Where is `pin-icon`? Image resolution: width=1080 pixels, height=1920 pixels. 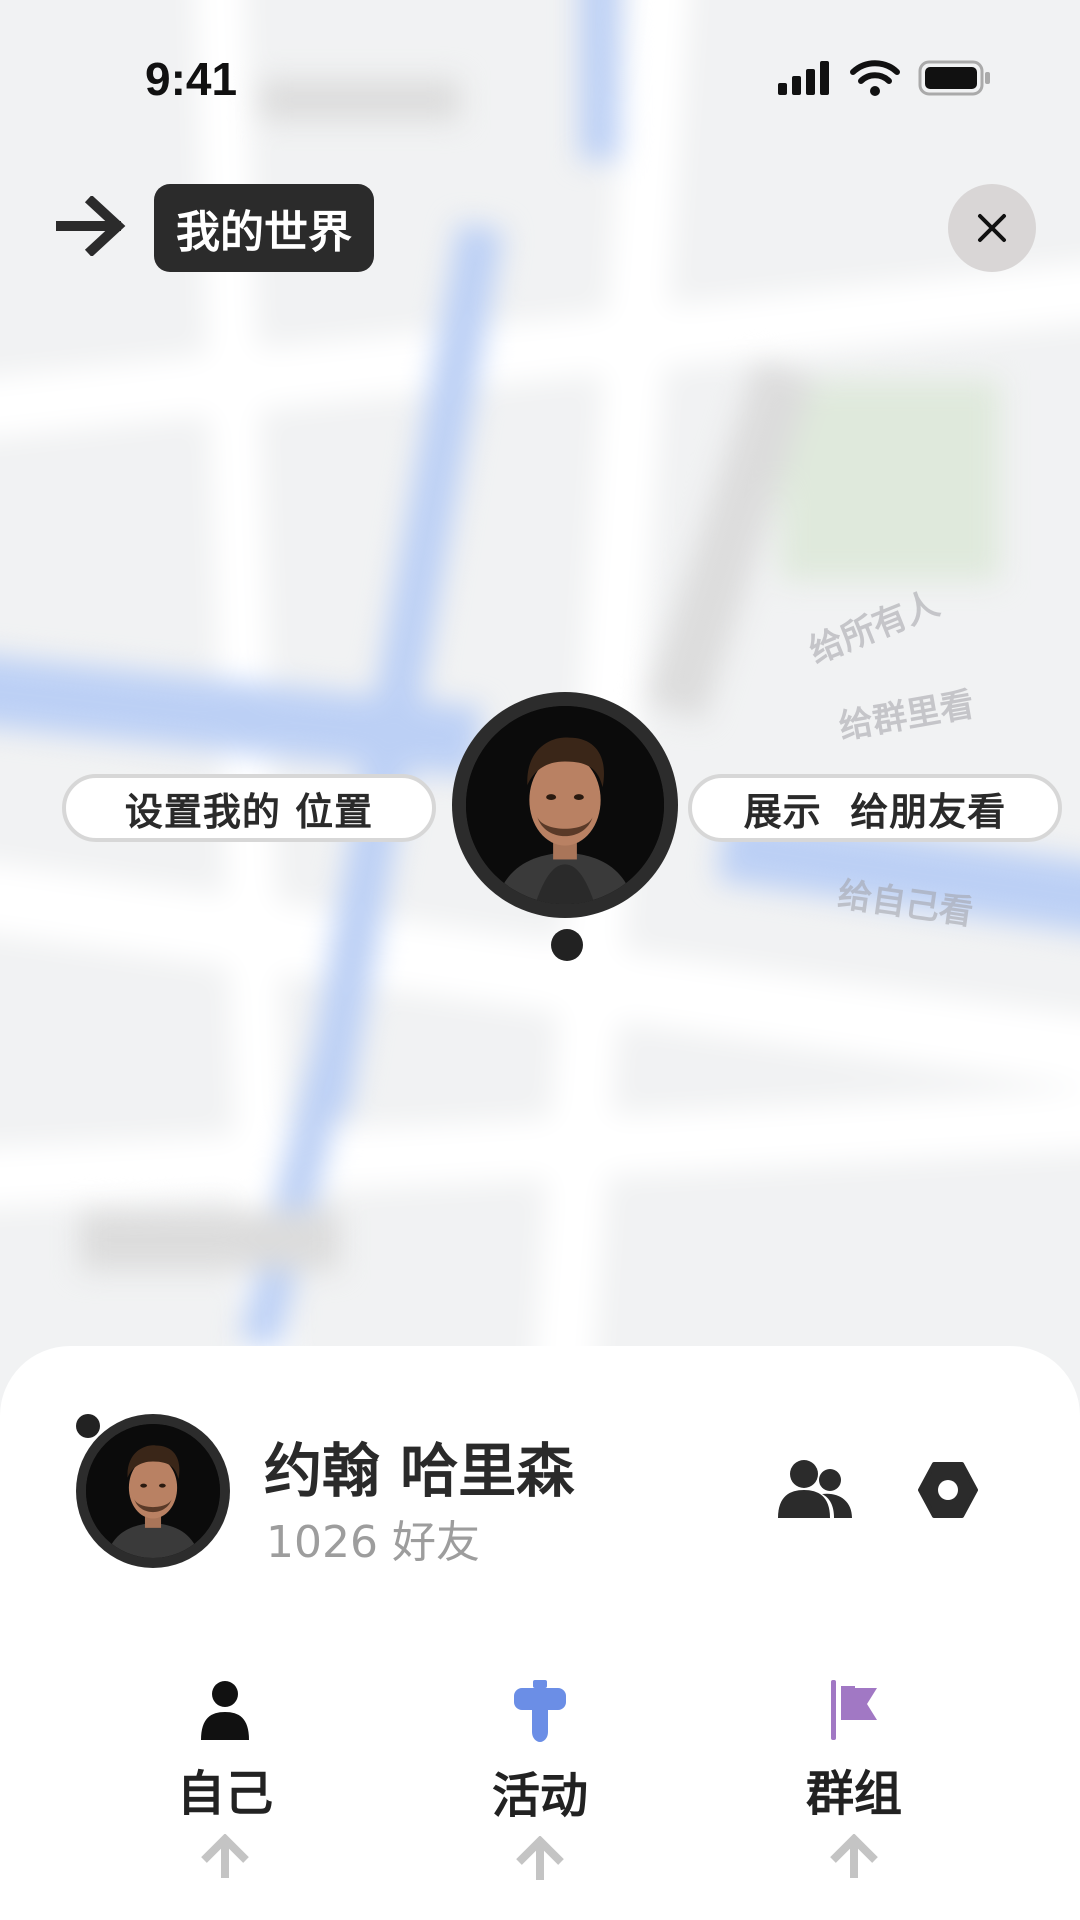 pin-icon is located at coordinates (540, 1711).